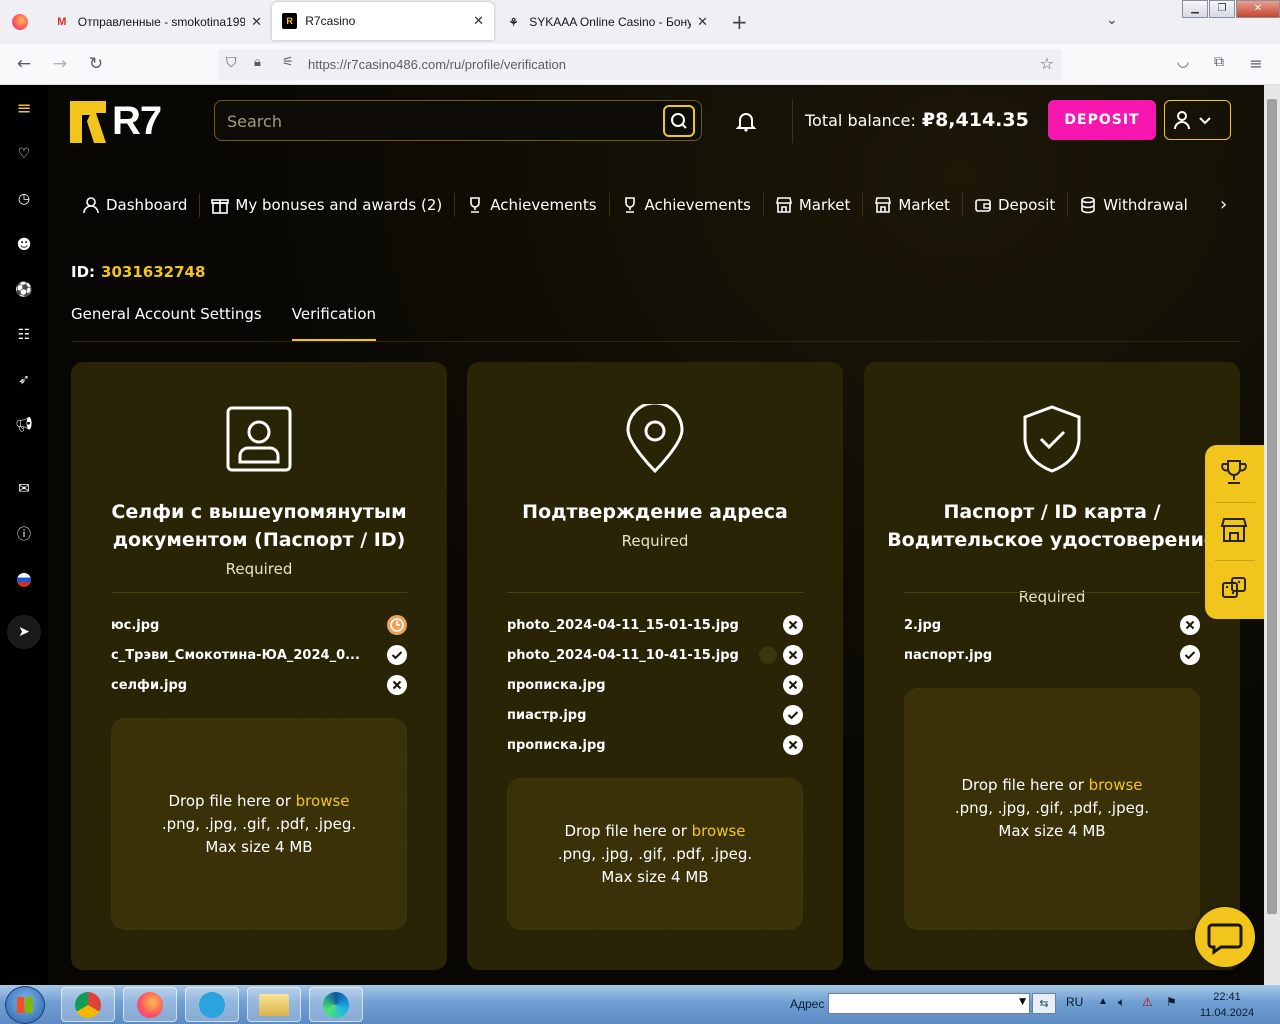 This screenshot has height=1024, width=1280. What do you see at coordinates (1219, 62) in the screenshot?
I see `extensions-icon: ⧉` at bounding box center [1219, 62].